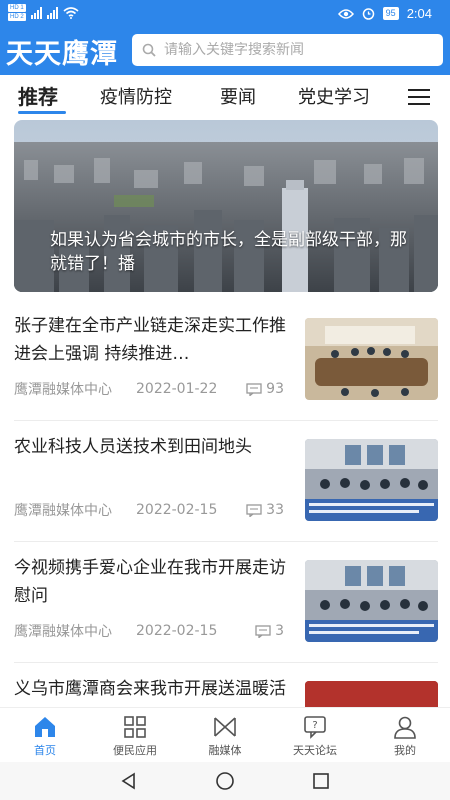 The height and width of the screenshot is (800, 450). I want to click on tab-recommend: 推荐, so click(38, 95).